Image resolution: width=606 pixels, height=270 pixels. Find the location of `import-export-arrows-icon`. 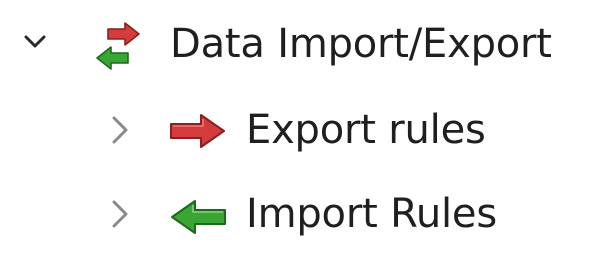

import-export-arrows-icon is located at coordinates (118, 46).